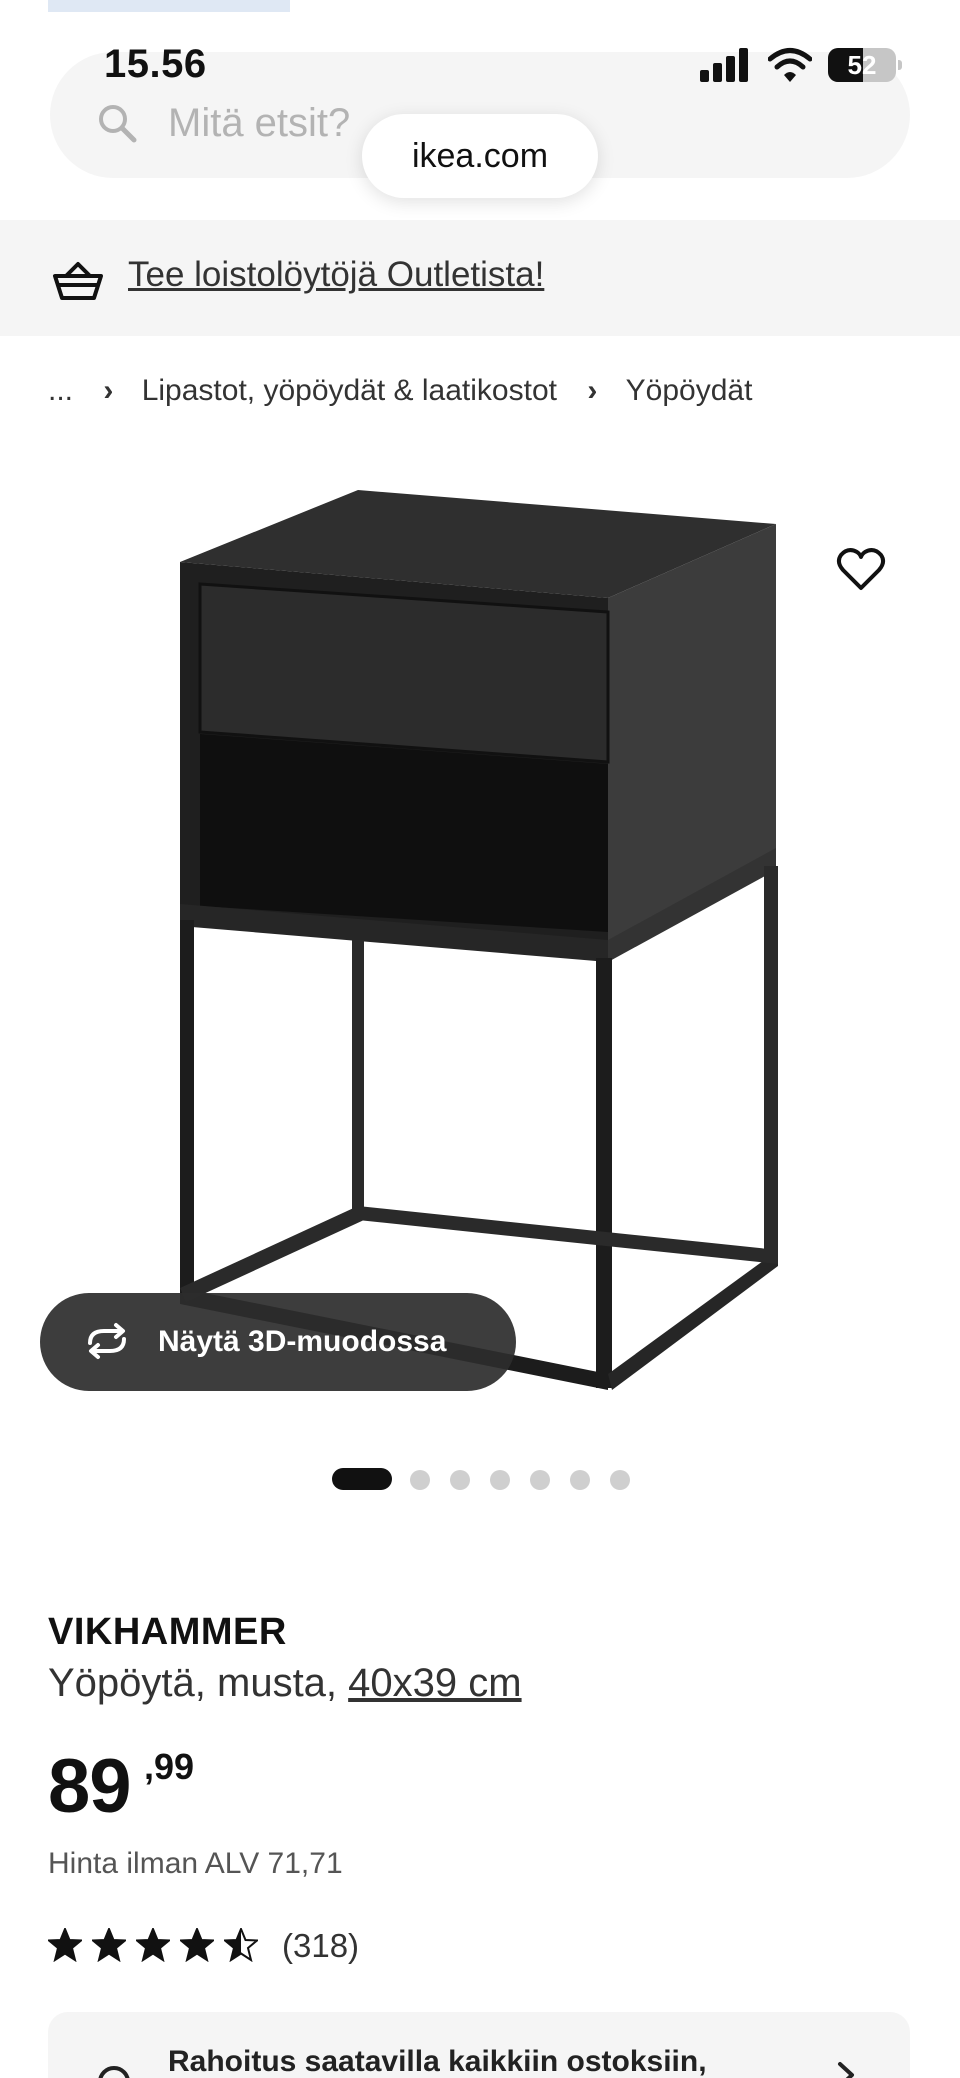 The width and height of the screenshot is (960, 2078). Describe the element at coordinates (78, 281) in the screenshot. I see `basket-icon` at that location.